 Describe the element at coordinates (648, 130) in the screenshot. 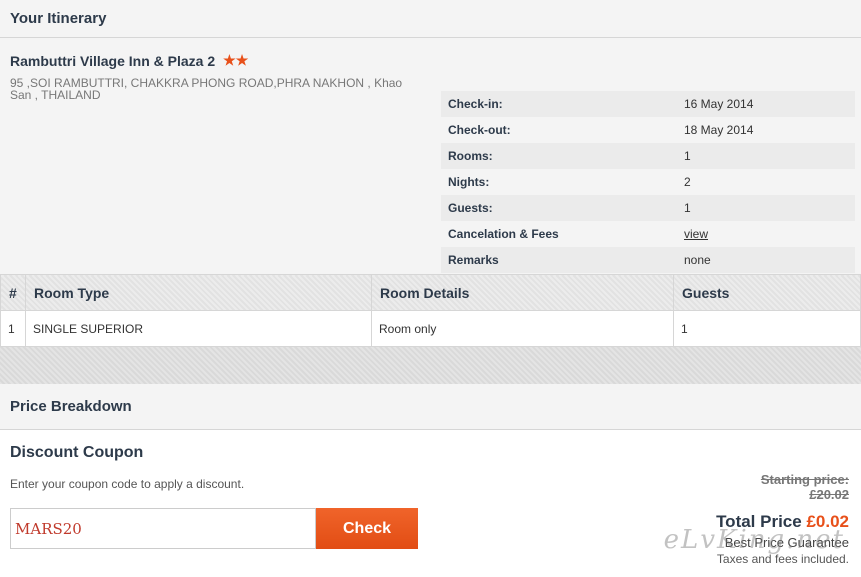

I see `detail-row-checkout: Check-out: 18 May 2014` at that location.